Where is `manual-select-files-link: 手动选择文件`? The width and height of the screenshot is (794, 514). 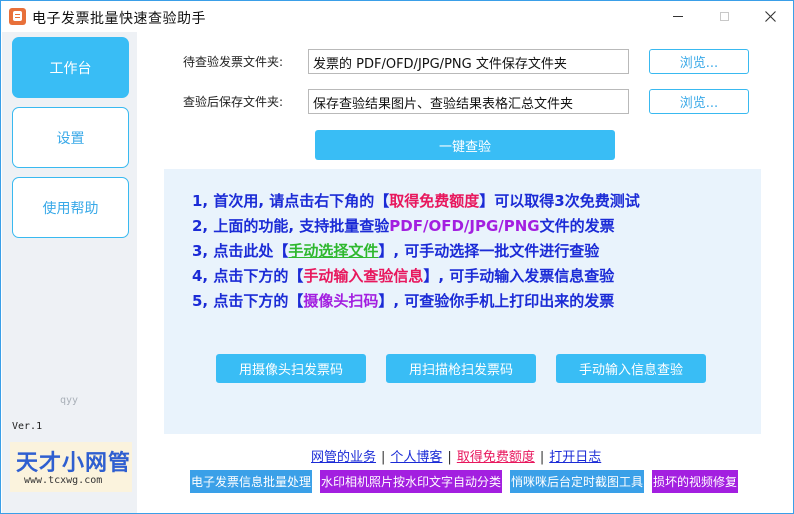
manual-select-files-link: 手动选择文件 is located at coordinates (333, 251).